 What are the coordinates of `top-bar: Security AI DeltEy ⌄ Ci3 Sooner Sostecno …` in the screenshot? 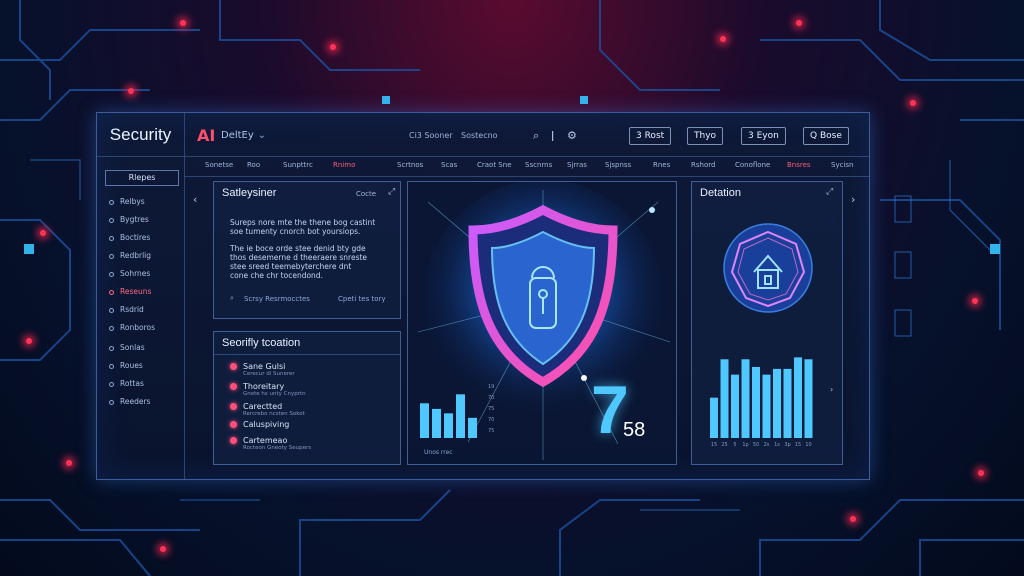 It's located at (483, 135).